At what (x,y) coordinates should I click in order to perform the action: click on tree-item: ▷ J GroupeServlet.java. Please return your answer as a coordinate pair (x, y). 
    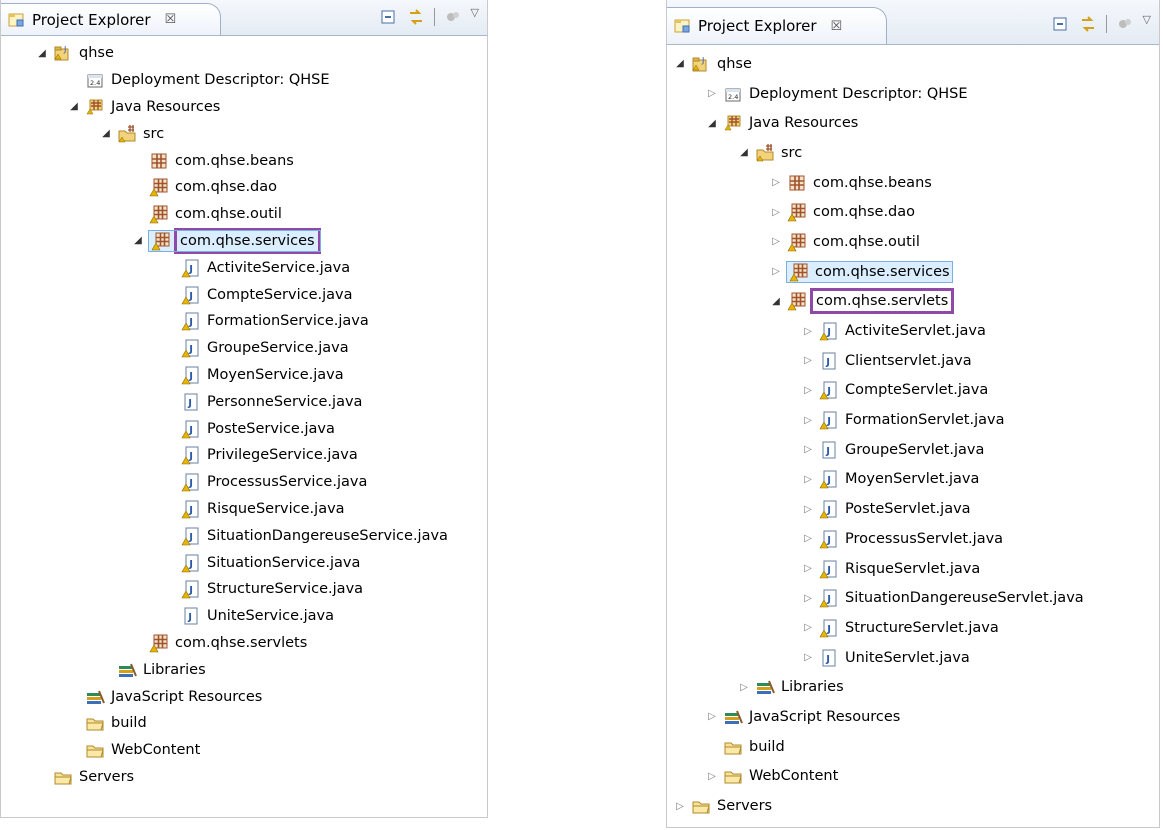
    Looking at the image, I should click on (913, 450).